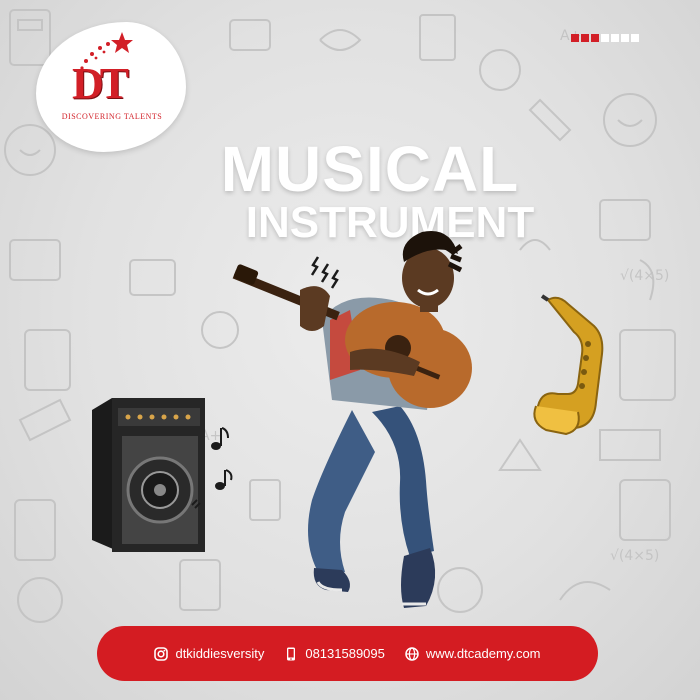 Image resolution: width=700 pixels, height=700 pixels. What do you see at coordinates (483, 653) in the screenshot?
I see `website-url: www.dtcademy.com` at bounding box center [483, 653].